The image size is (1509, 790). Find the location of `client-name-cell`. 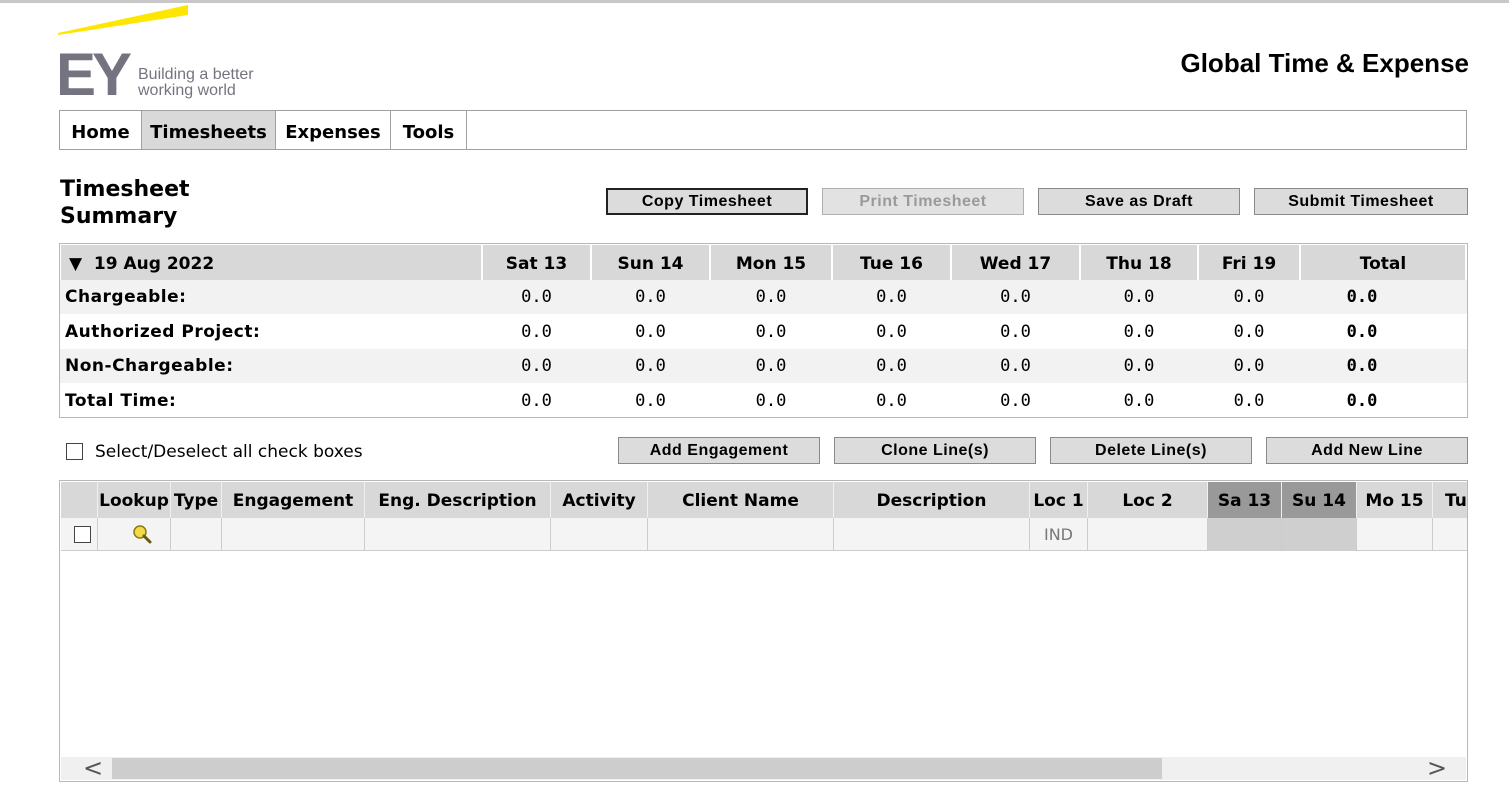

client-name-cell is located at coordinates (741, 534).